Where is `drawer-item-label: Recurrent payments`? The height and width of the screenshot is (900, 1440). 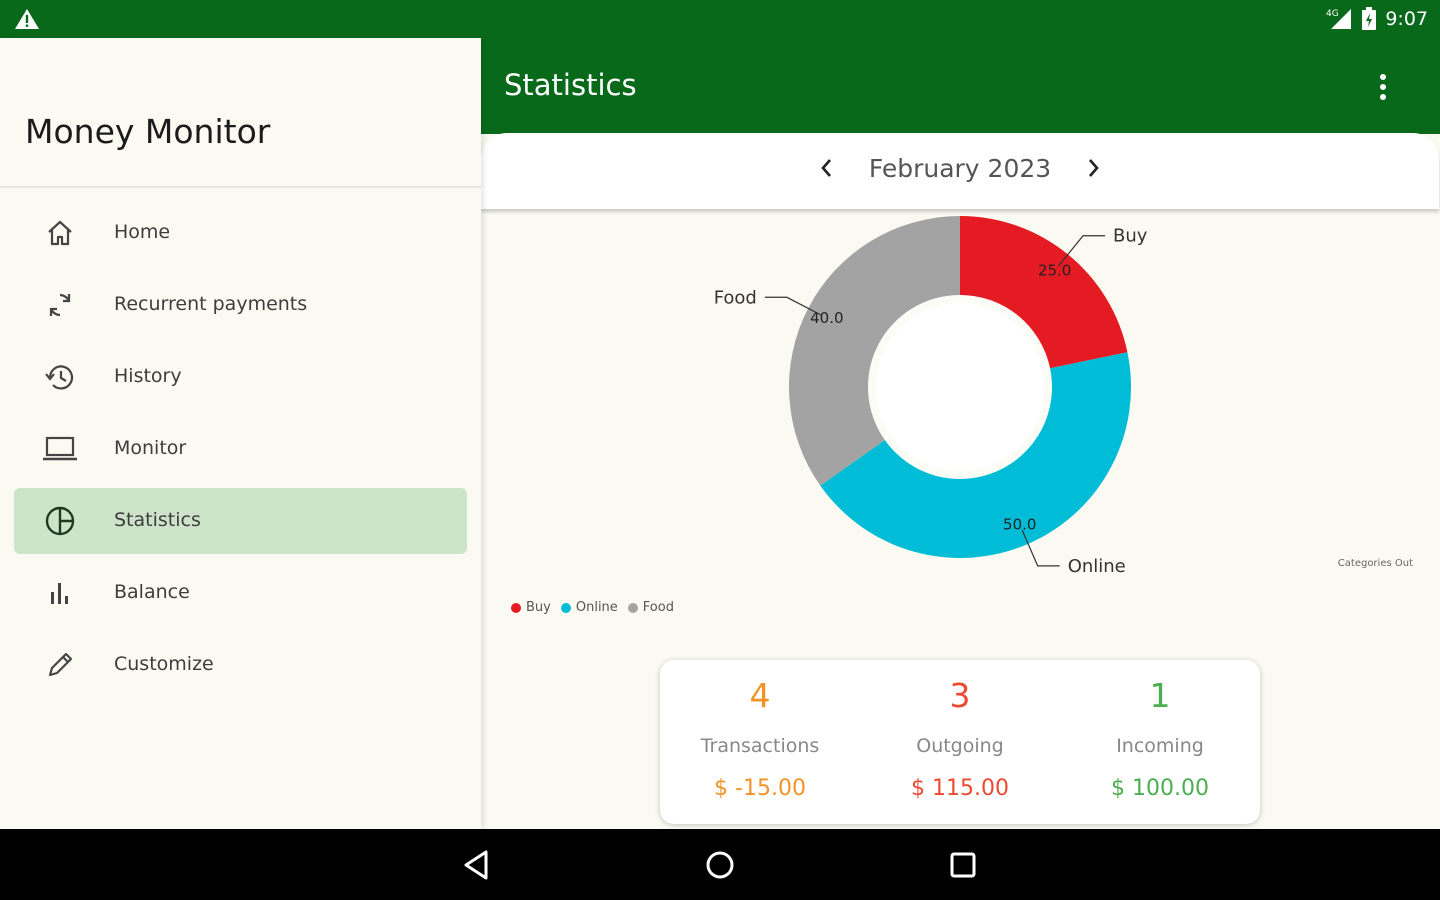 drawer-item-label: Recurrent payments is located at coordinates (211, 304).